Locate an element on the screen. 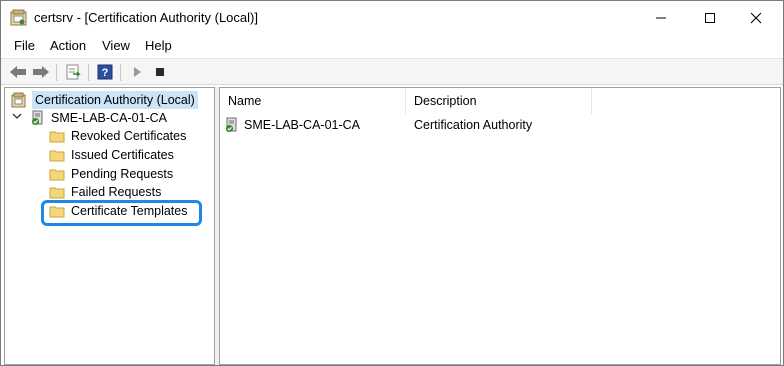 Image resolution: width=784 pixels, height=366 pixels. tree-item-label: Issued Certificates is located at coordinates (122, 155).